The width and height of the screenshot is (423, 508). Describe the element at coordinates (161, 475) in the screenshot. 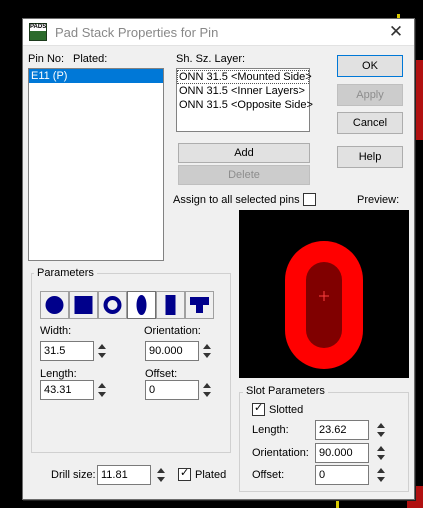

I see `drill-size-spinner` at that location.